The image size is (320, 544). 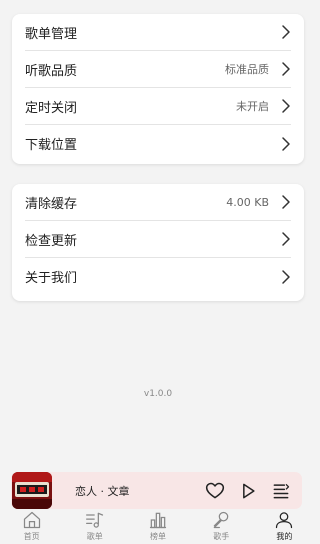 What do you see at coordinates (51, 145) in the screenshot?
I see `row-label: 下载位置` at bounding box center [51, 145].